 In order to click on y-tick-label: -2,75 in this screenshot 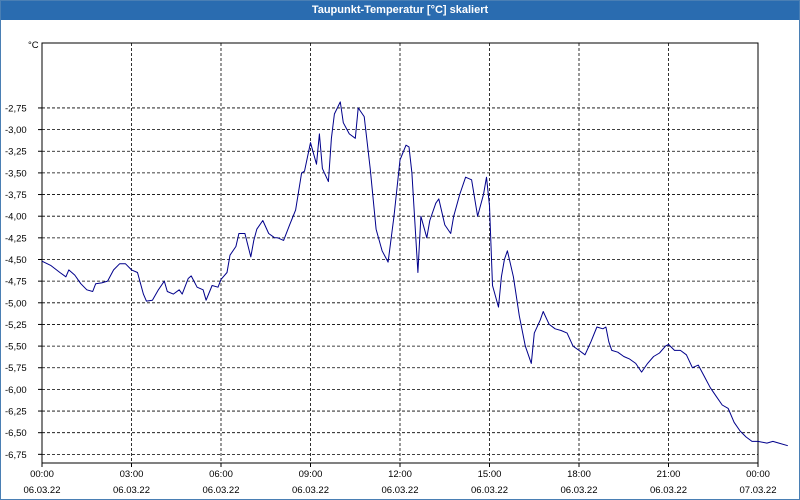, I will do `click(16, 108)`.